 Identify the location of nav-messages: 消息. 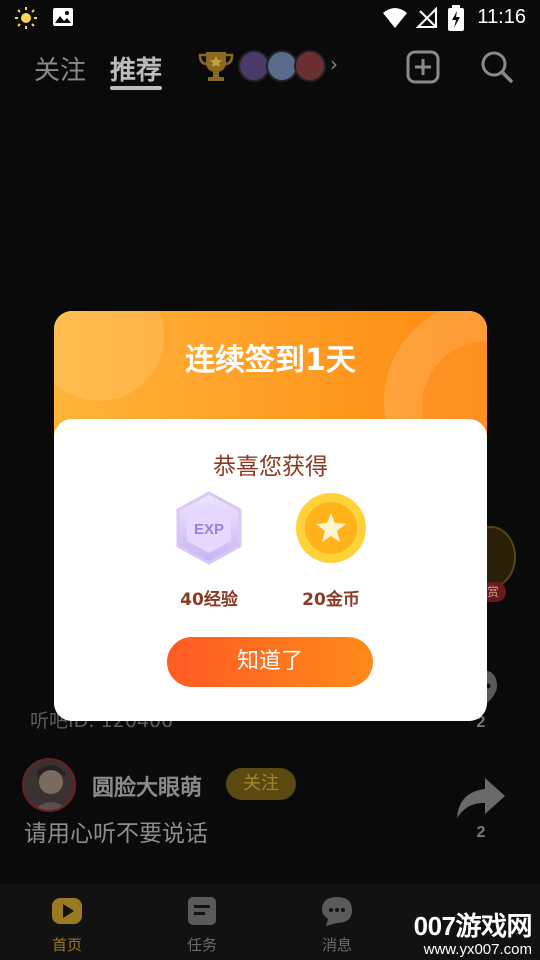
(337, 924).